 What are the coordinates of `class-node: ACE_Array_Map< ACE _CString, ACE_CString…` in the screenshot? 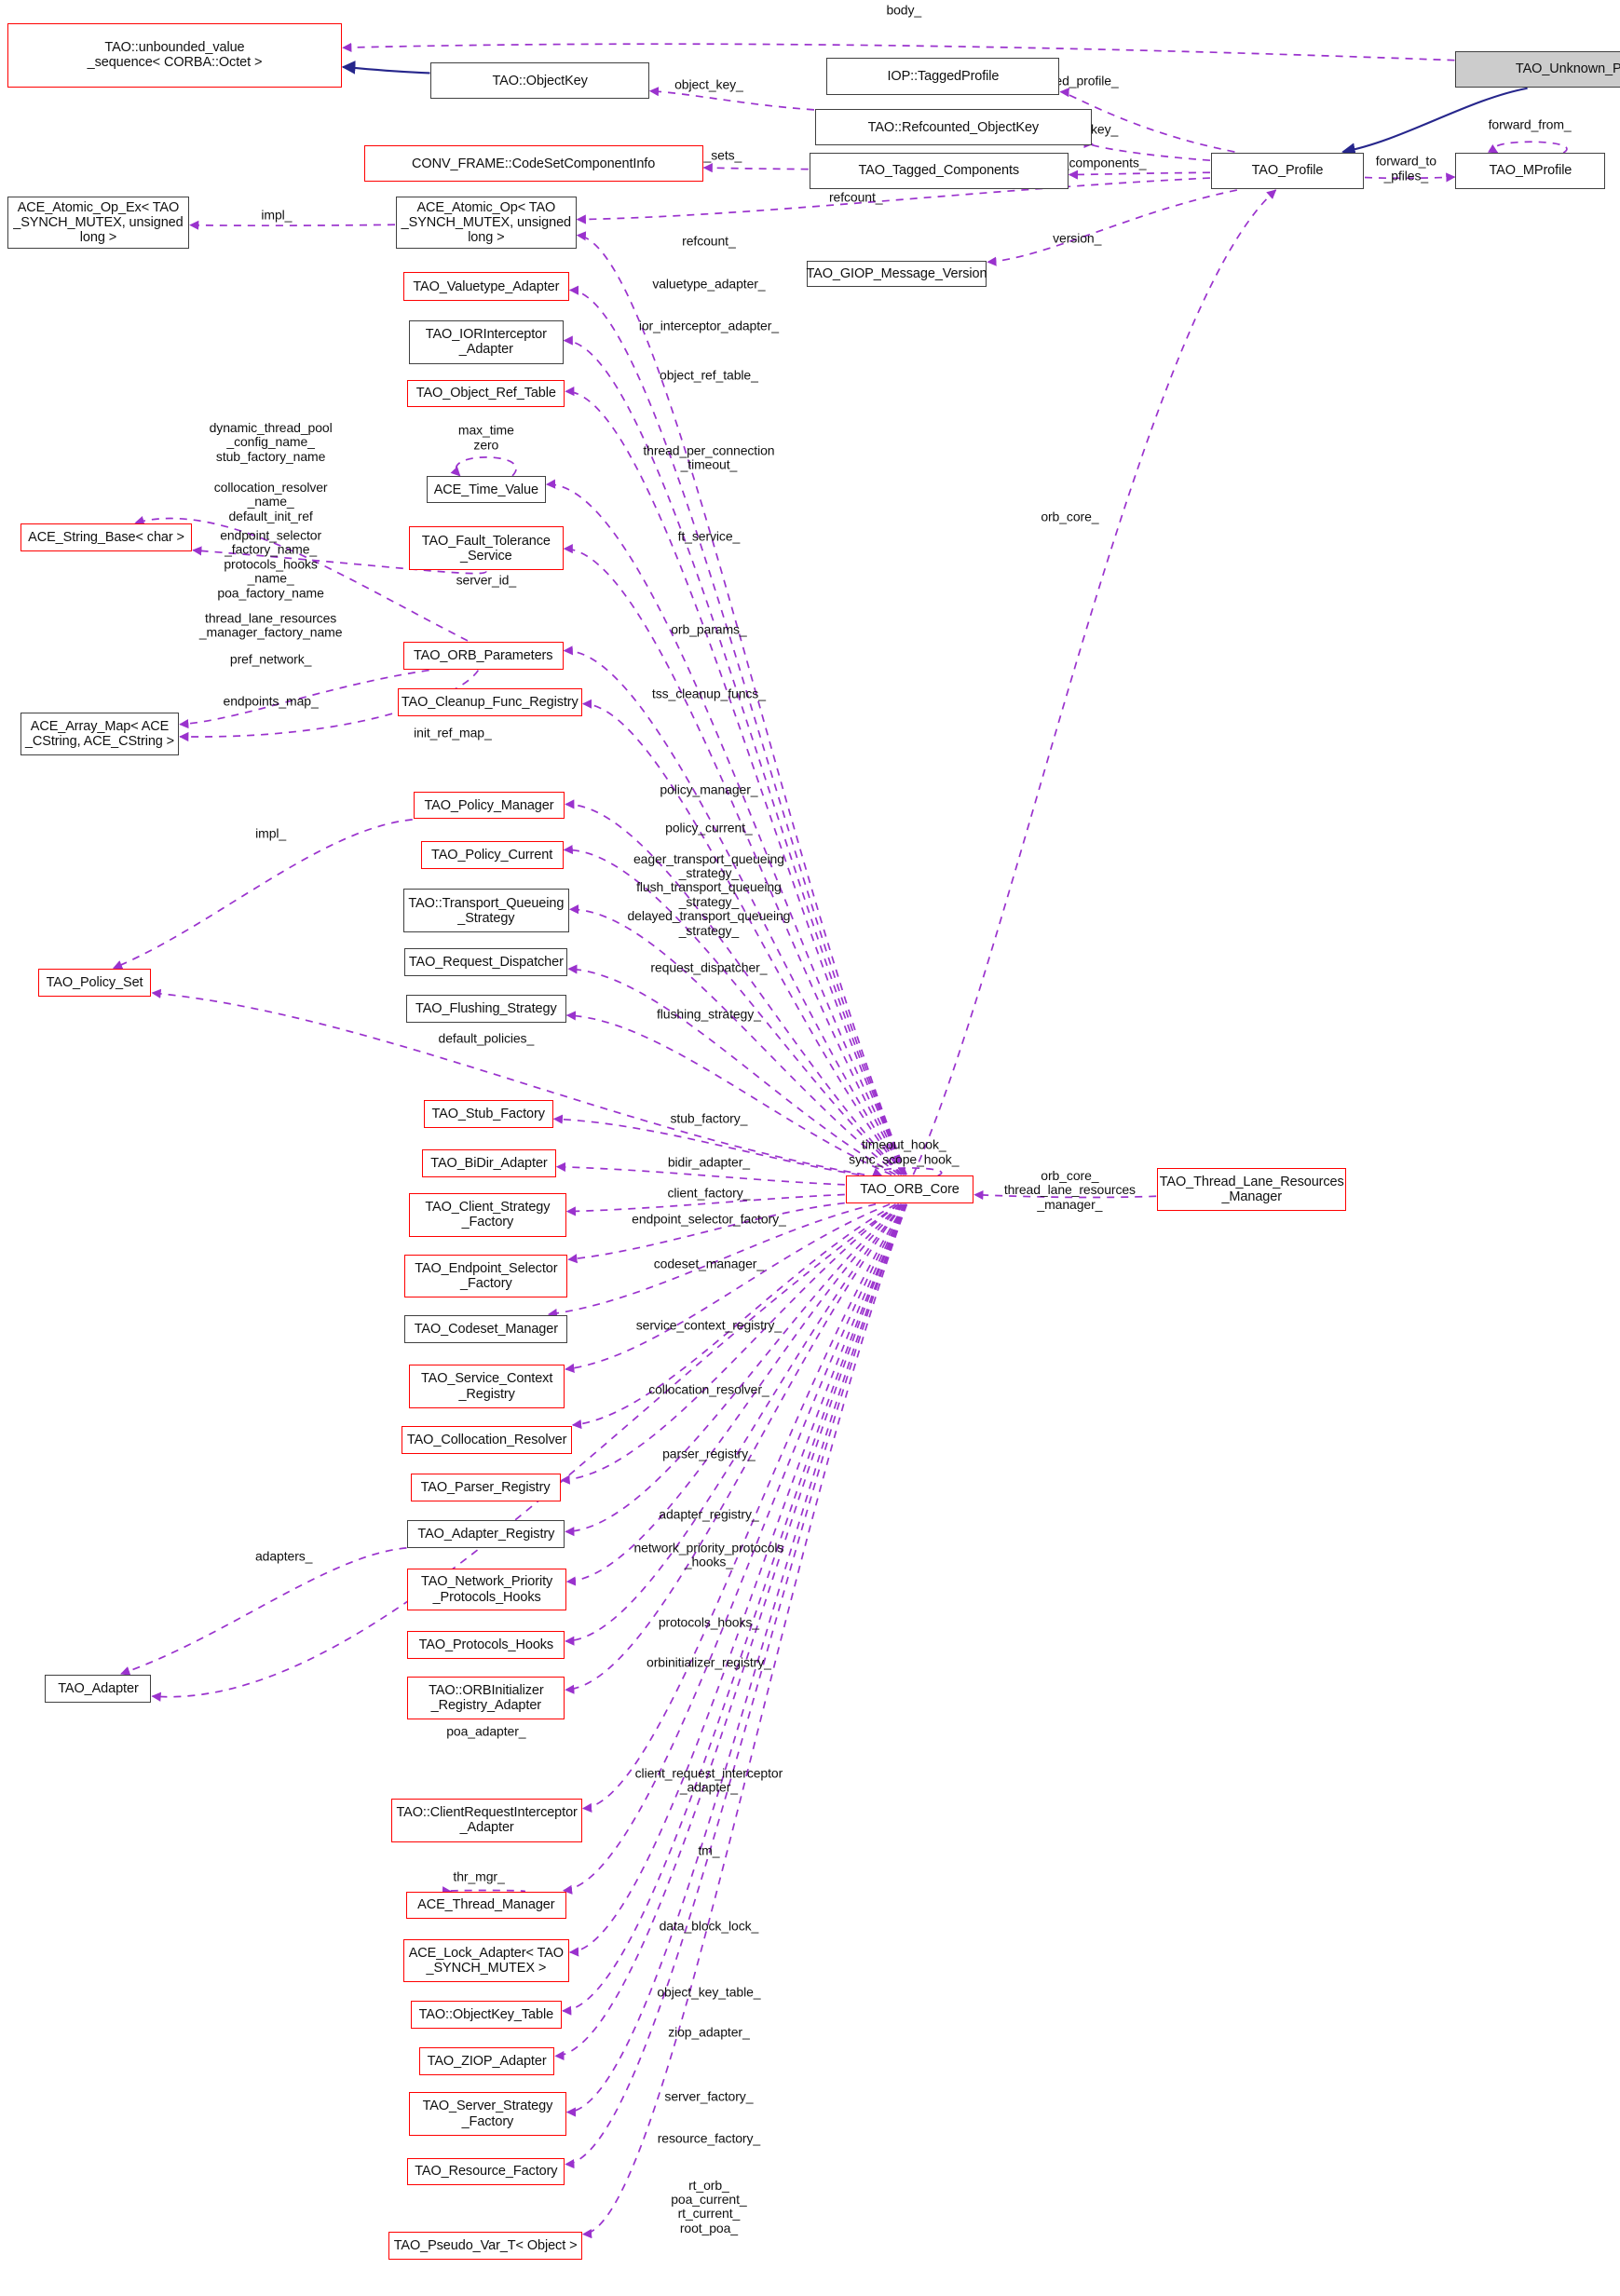 It's located at (100, 734).